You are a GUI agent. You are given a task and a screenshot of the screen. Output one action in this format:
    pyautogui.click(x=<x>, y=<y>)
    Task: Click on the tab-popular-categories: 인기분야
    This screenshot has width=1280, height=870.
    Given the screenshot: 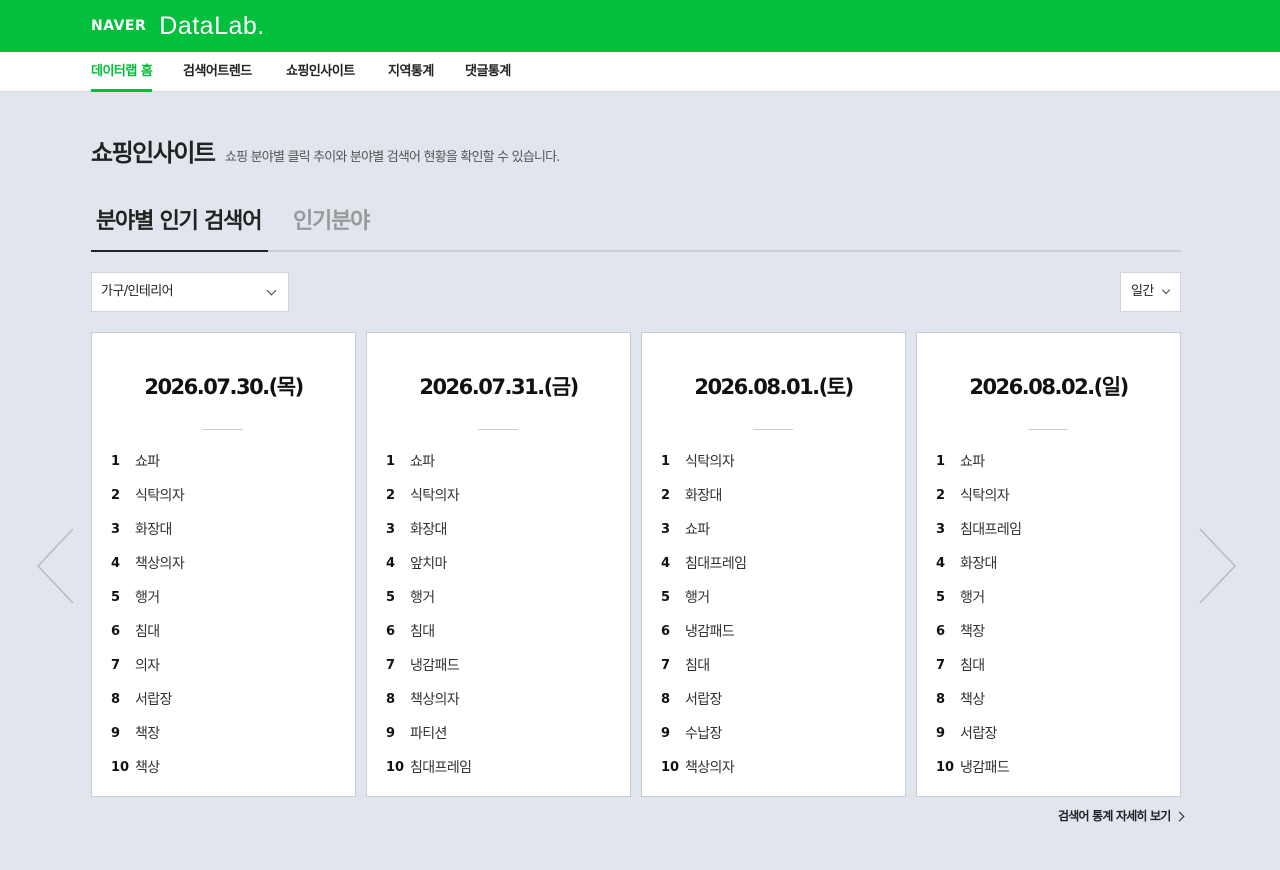 What is the action you would take?
    pyautogui.click(x=331, y=219)
    